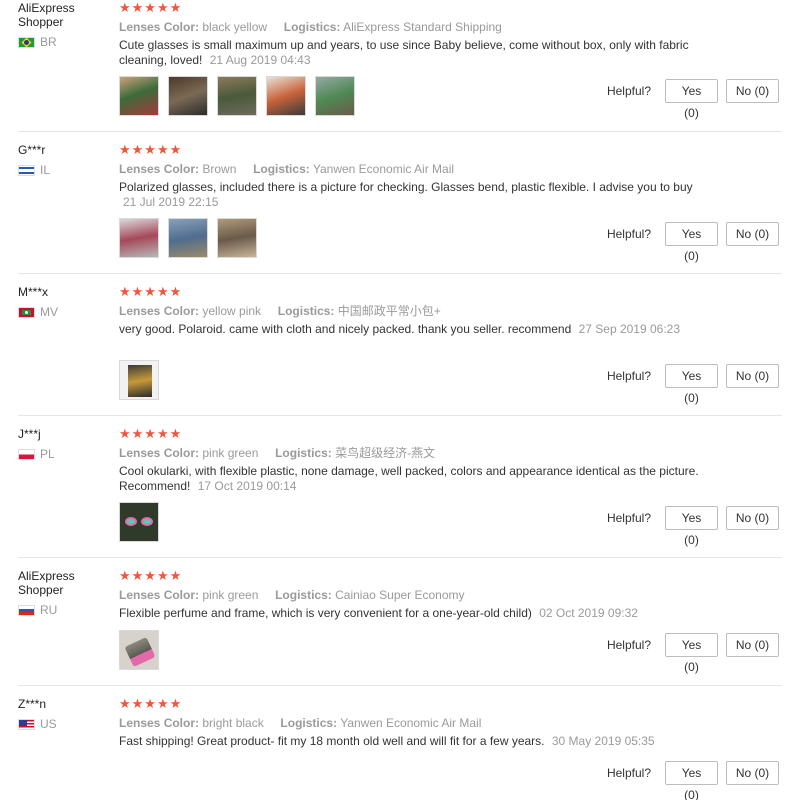 This screenshot has height=800, width=800. I want to click on russia-flag-icon, so click(26, 610).